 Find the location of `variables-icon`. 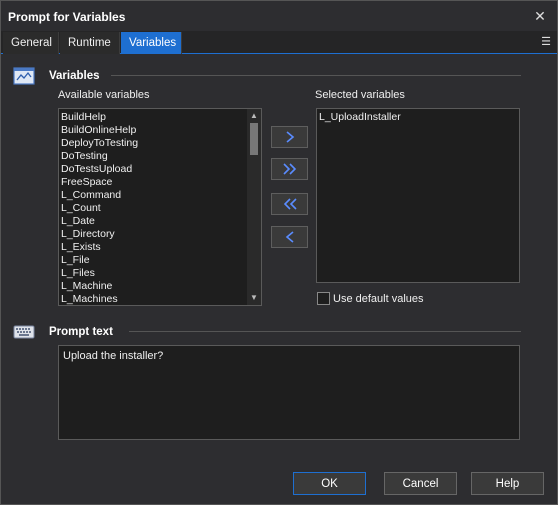

variables-icon is located at coordinates (24, 76).